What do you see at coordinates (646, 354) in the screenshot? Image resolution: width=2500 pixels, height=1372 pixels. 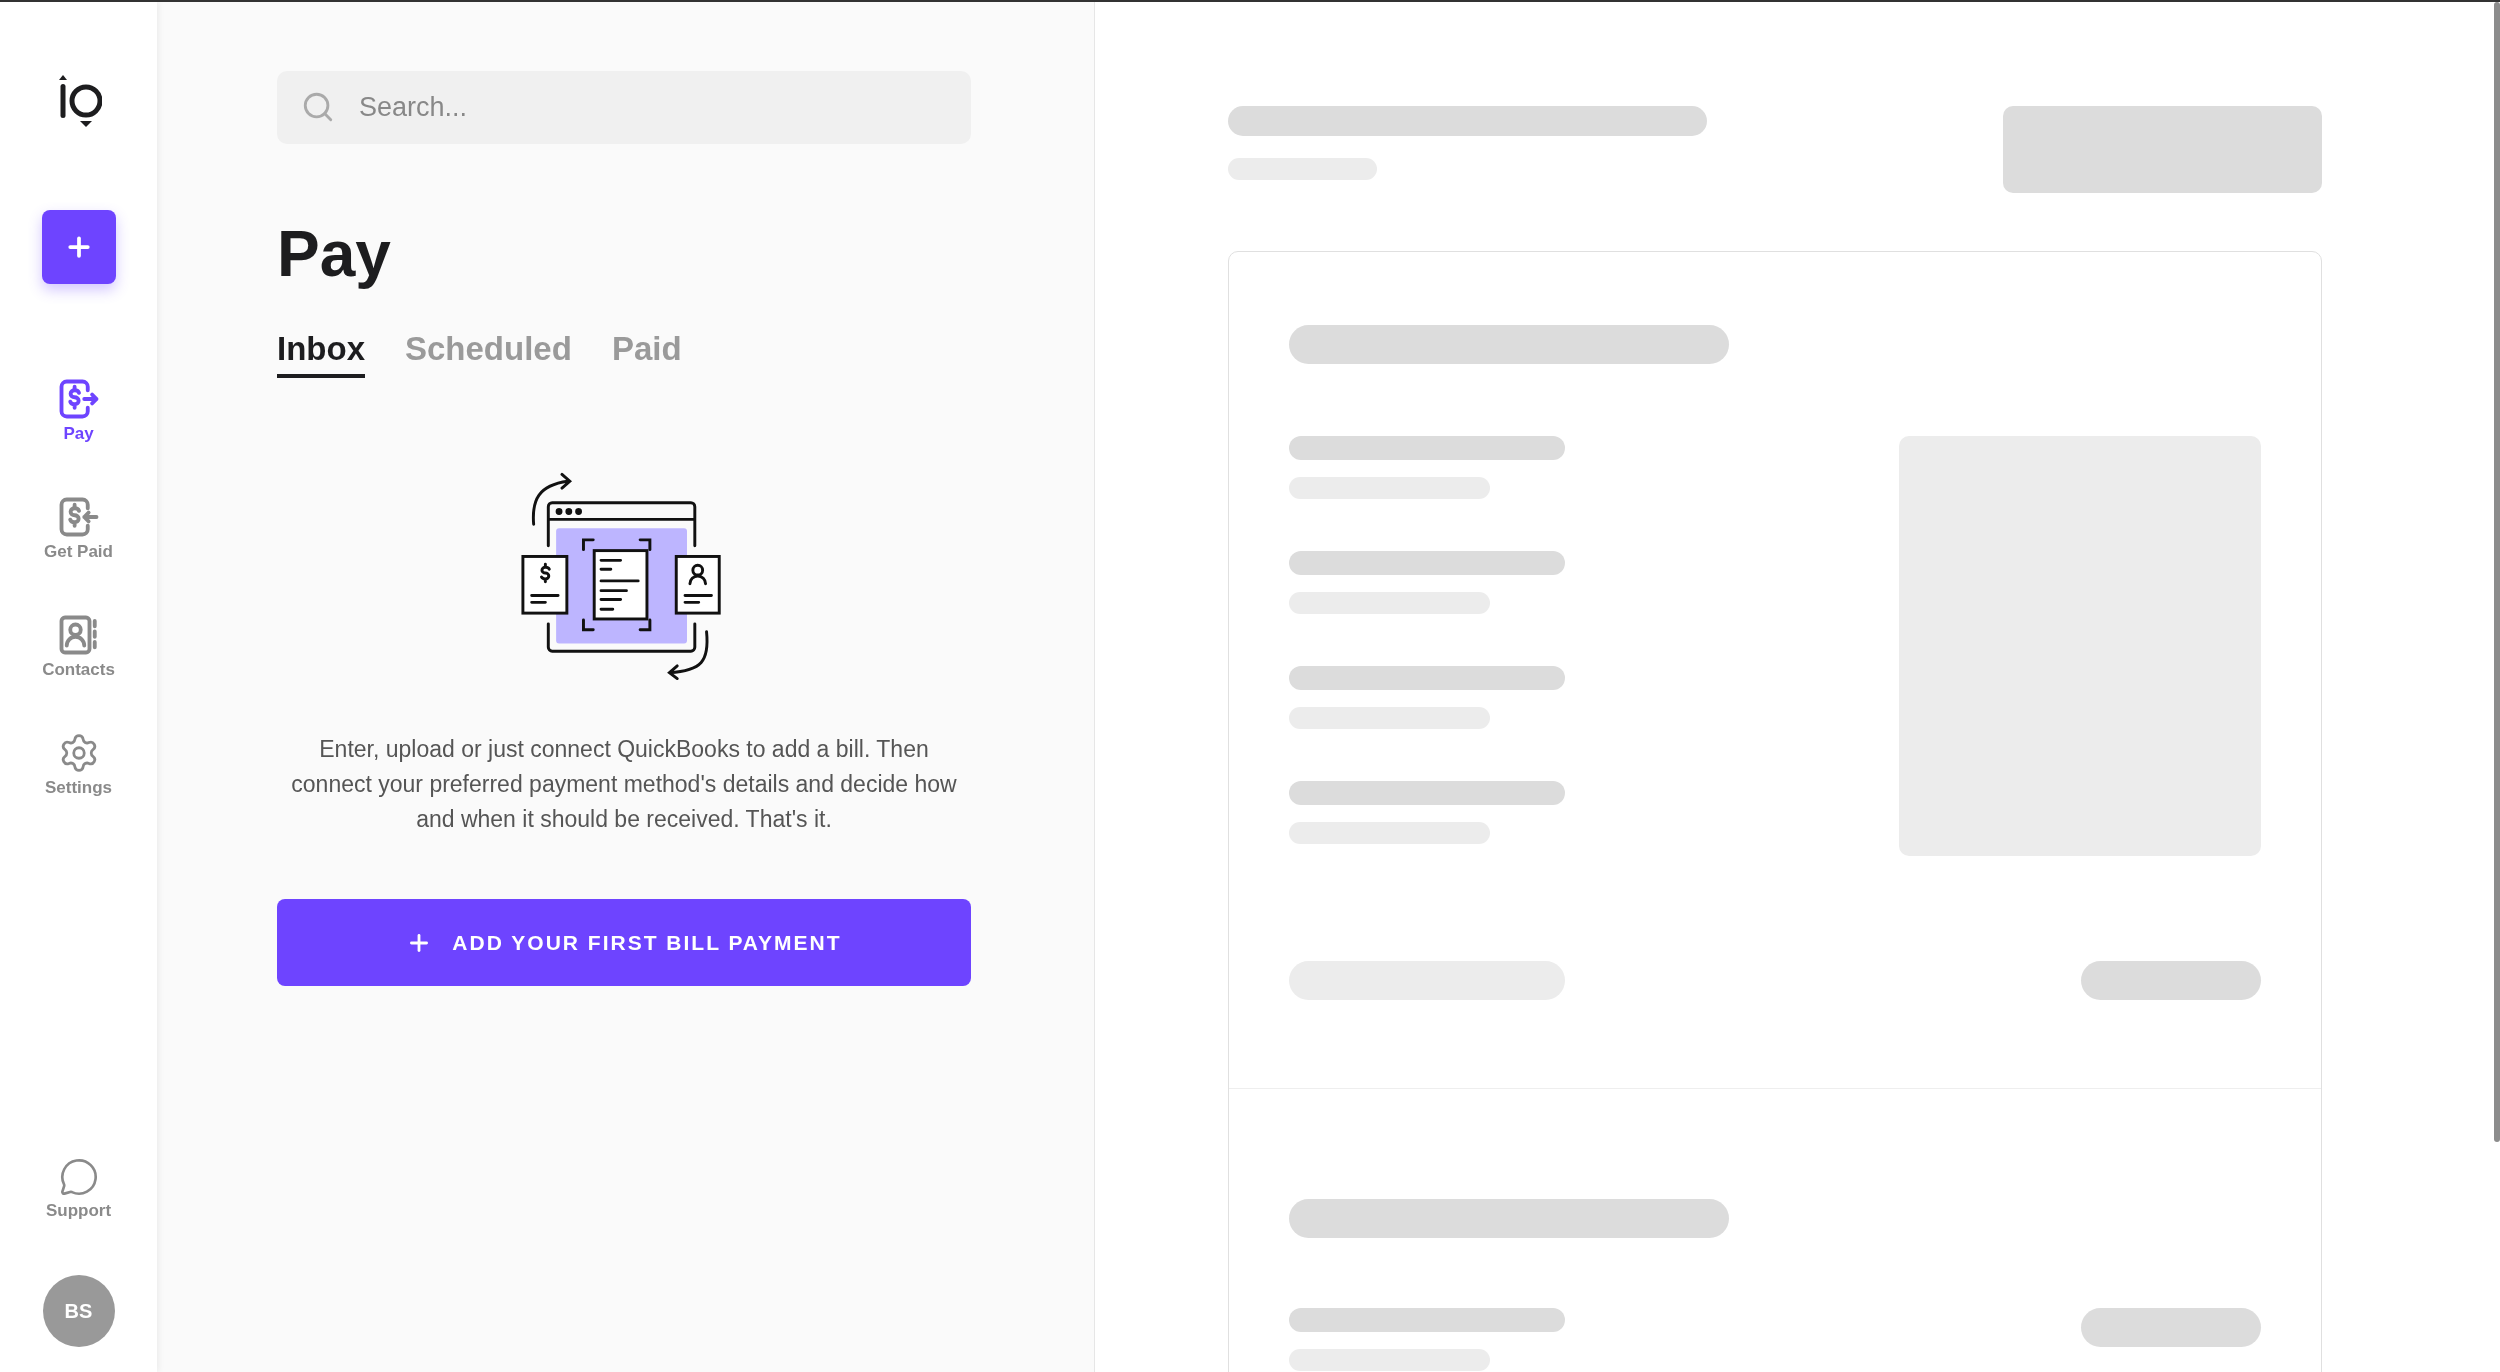 I see `tab: Paid` at bounding box center [646, 354].